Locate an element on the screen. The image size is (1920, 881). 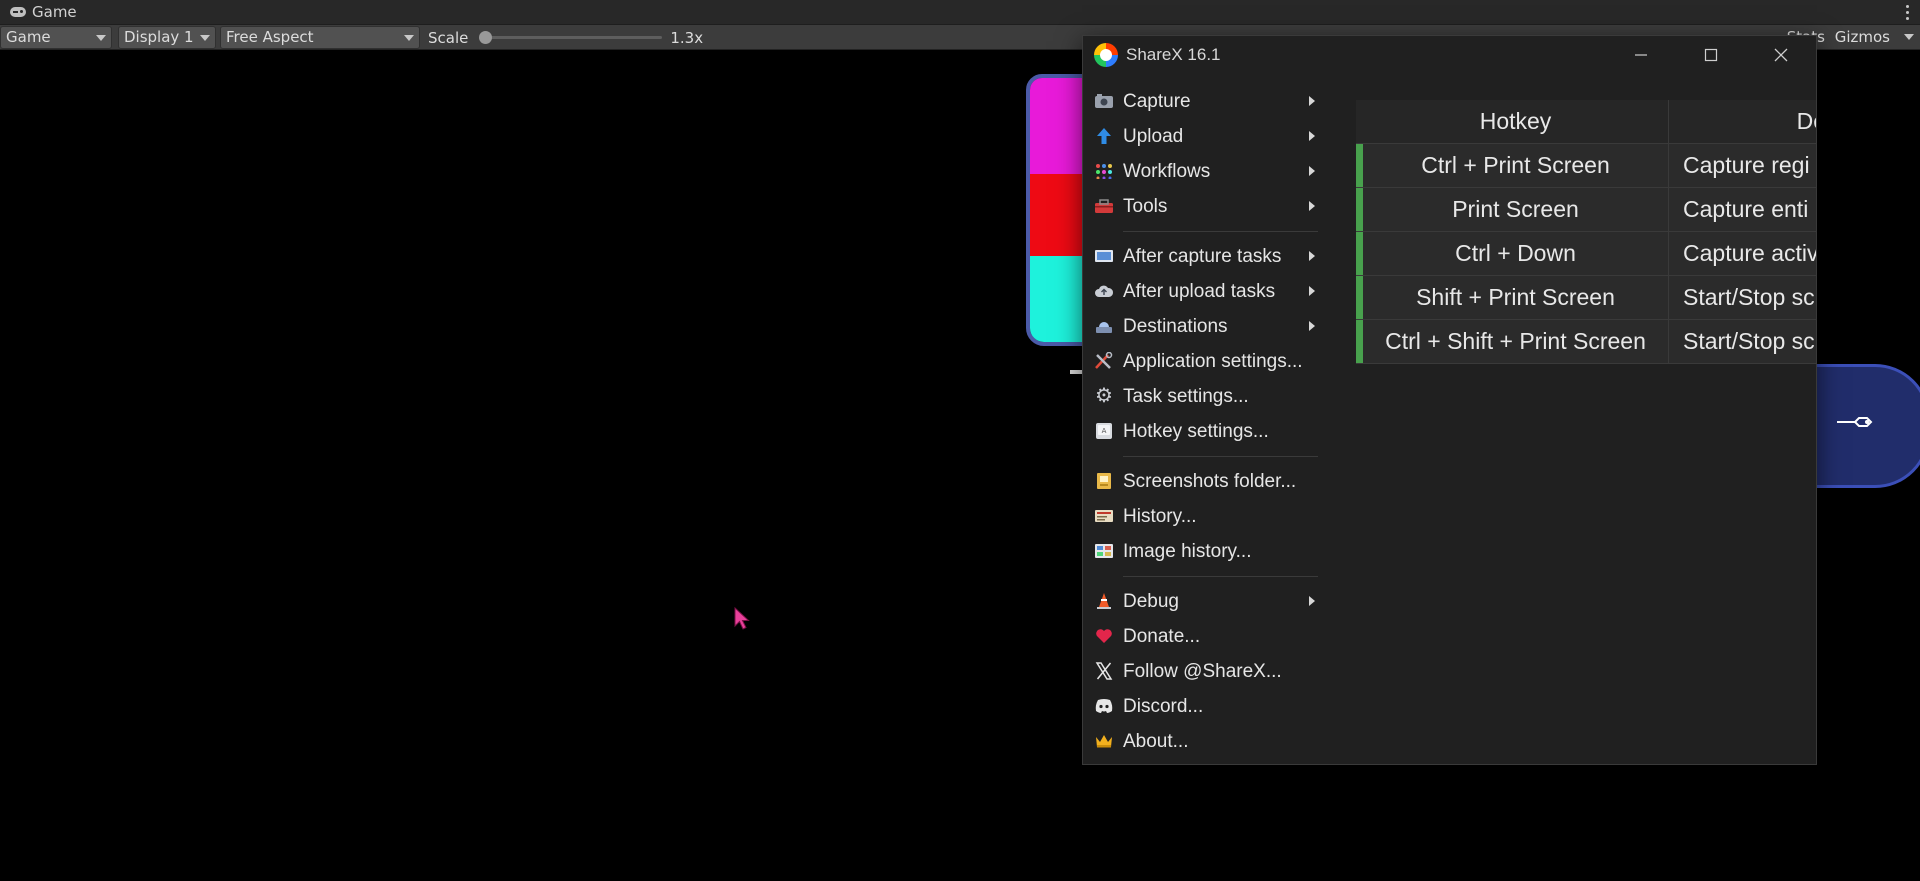
scale-slider is located at coordinates (571, 37).